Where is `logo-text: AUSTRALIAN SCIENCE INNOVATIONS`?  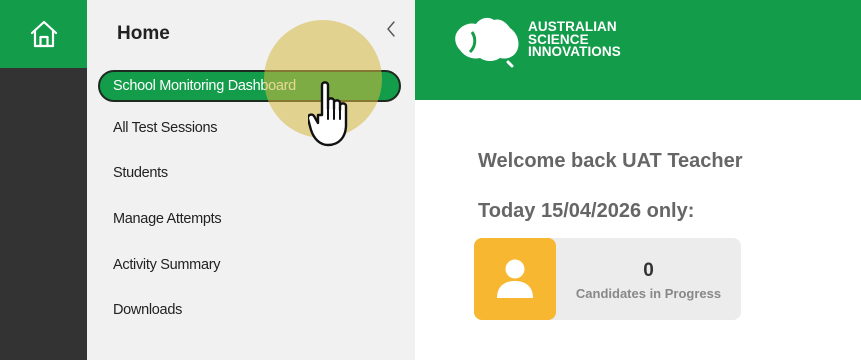 logo-text: AUSTRALIAN SCIENCE INNOVATIONS is located at coordinates (574, 40).